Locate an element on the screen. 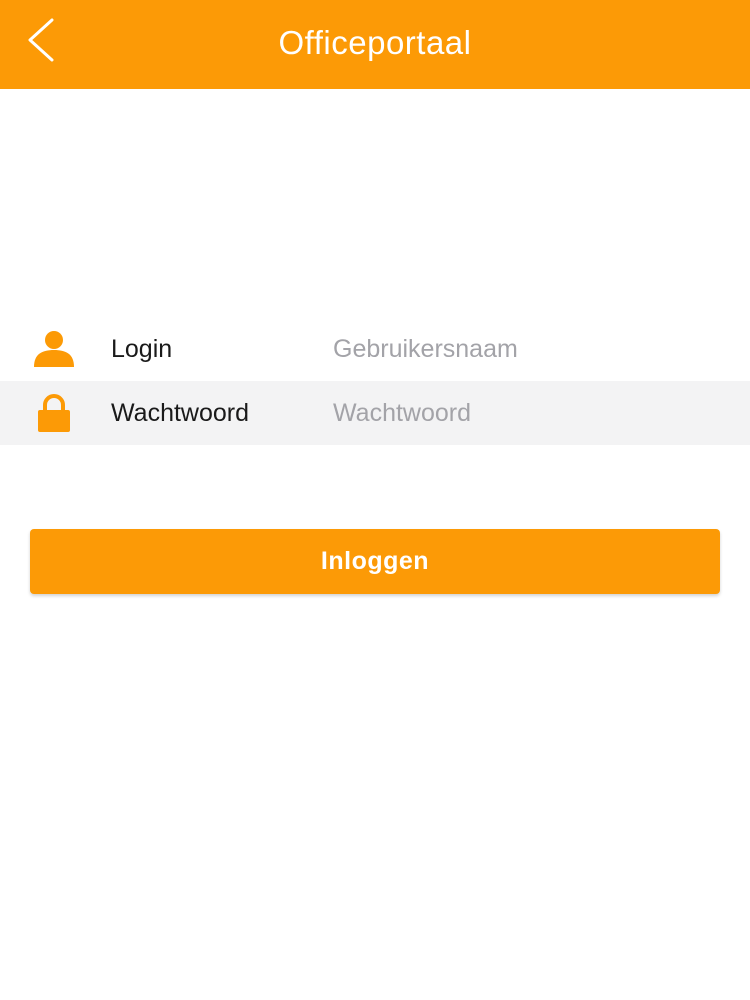 This screenshot has height=1000, width=750. password-input is located at coordinates (533, 413).